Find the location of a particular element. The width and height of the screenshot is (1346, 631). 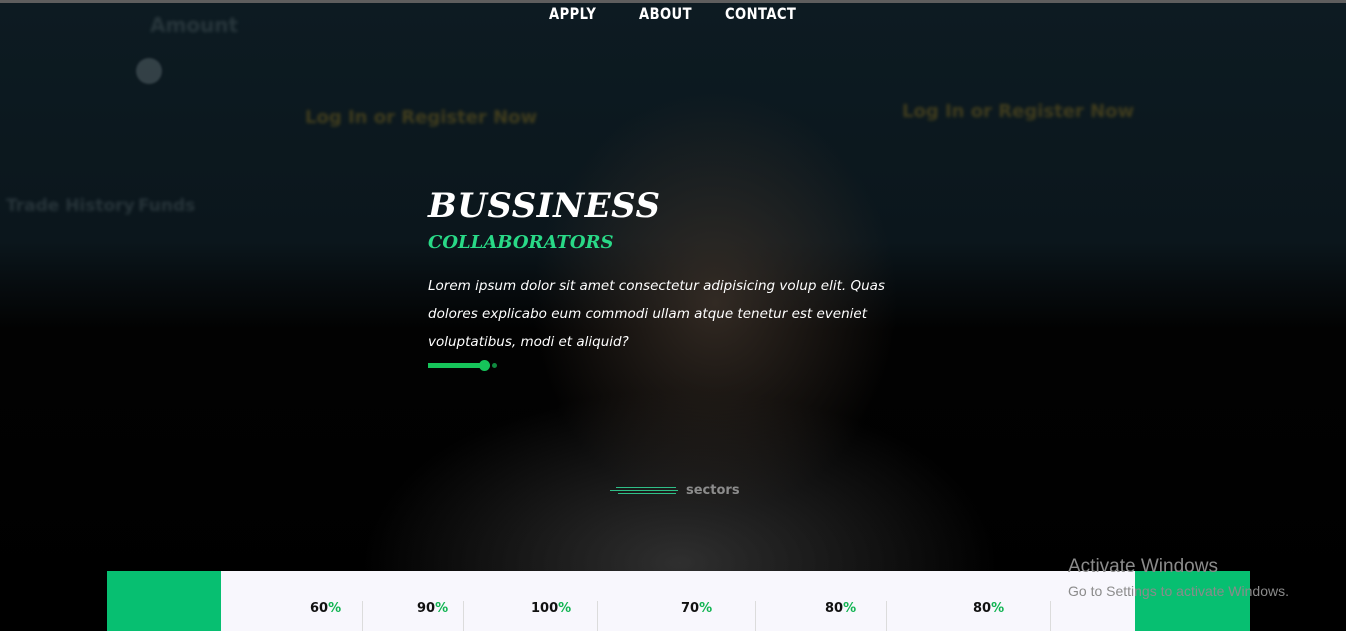

stats-green-block-left is located at coordinates (164, 601).